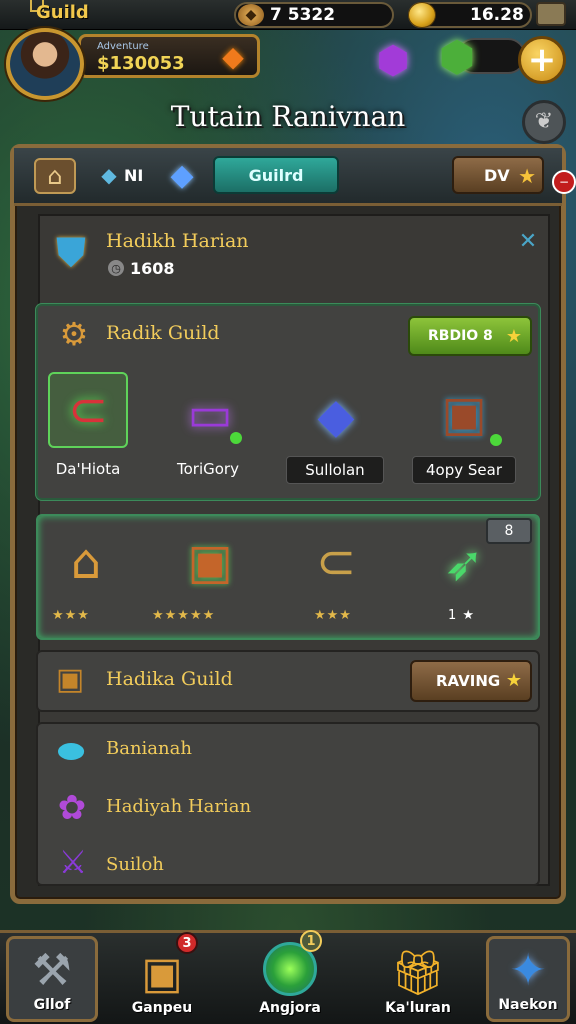 This screenshot has height=1024, width=576. What do you see at coordinates (276, 175) in the screenshot?
I see `tab-guild: Guilrd` at bounding box center [276, 175].